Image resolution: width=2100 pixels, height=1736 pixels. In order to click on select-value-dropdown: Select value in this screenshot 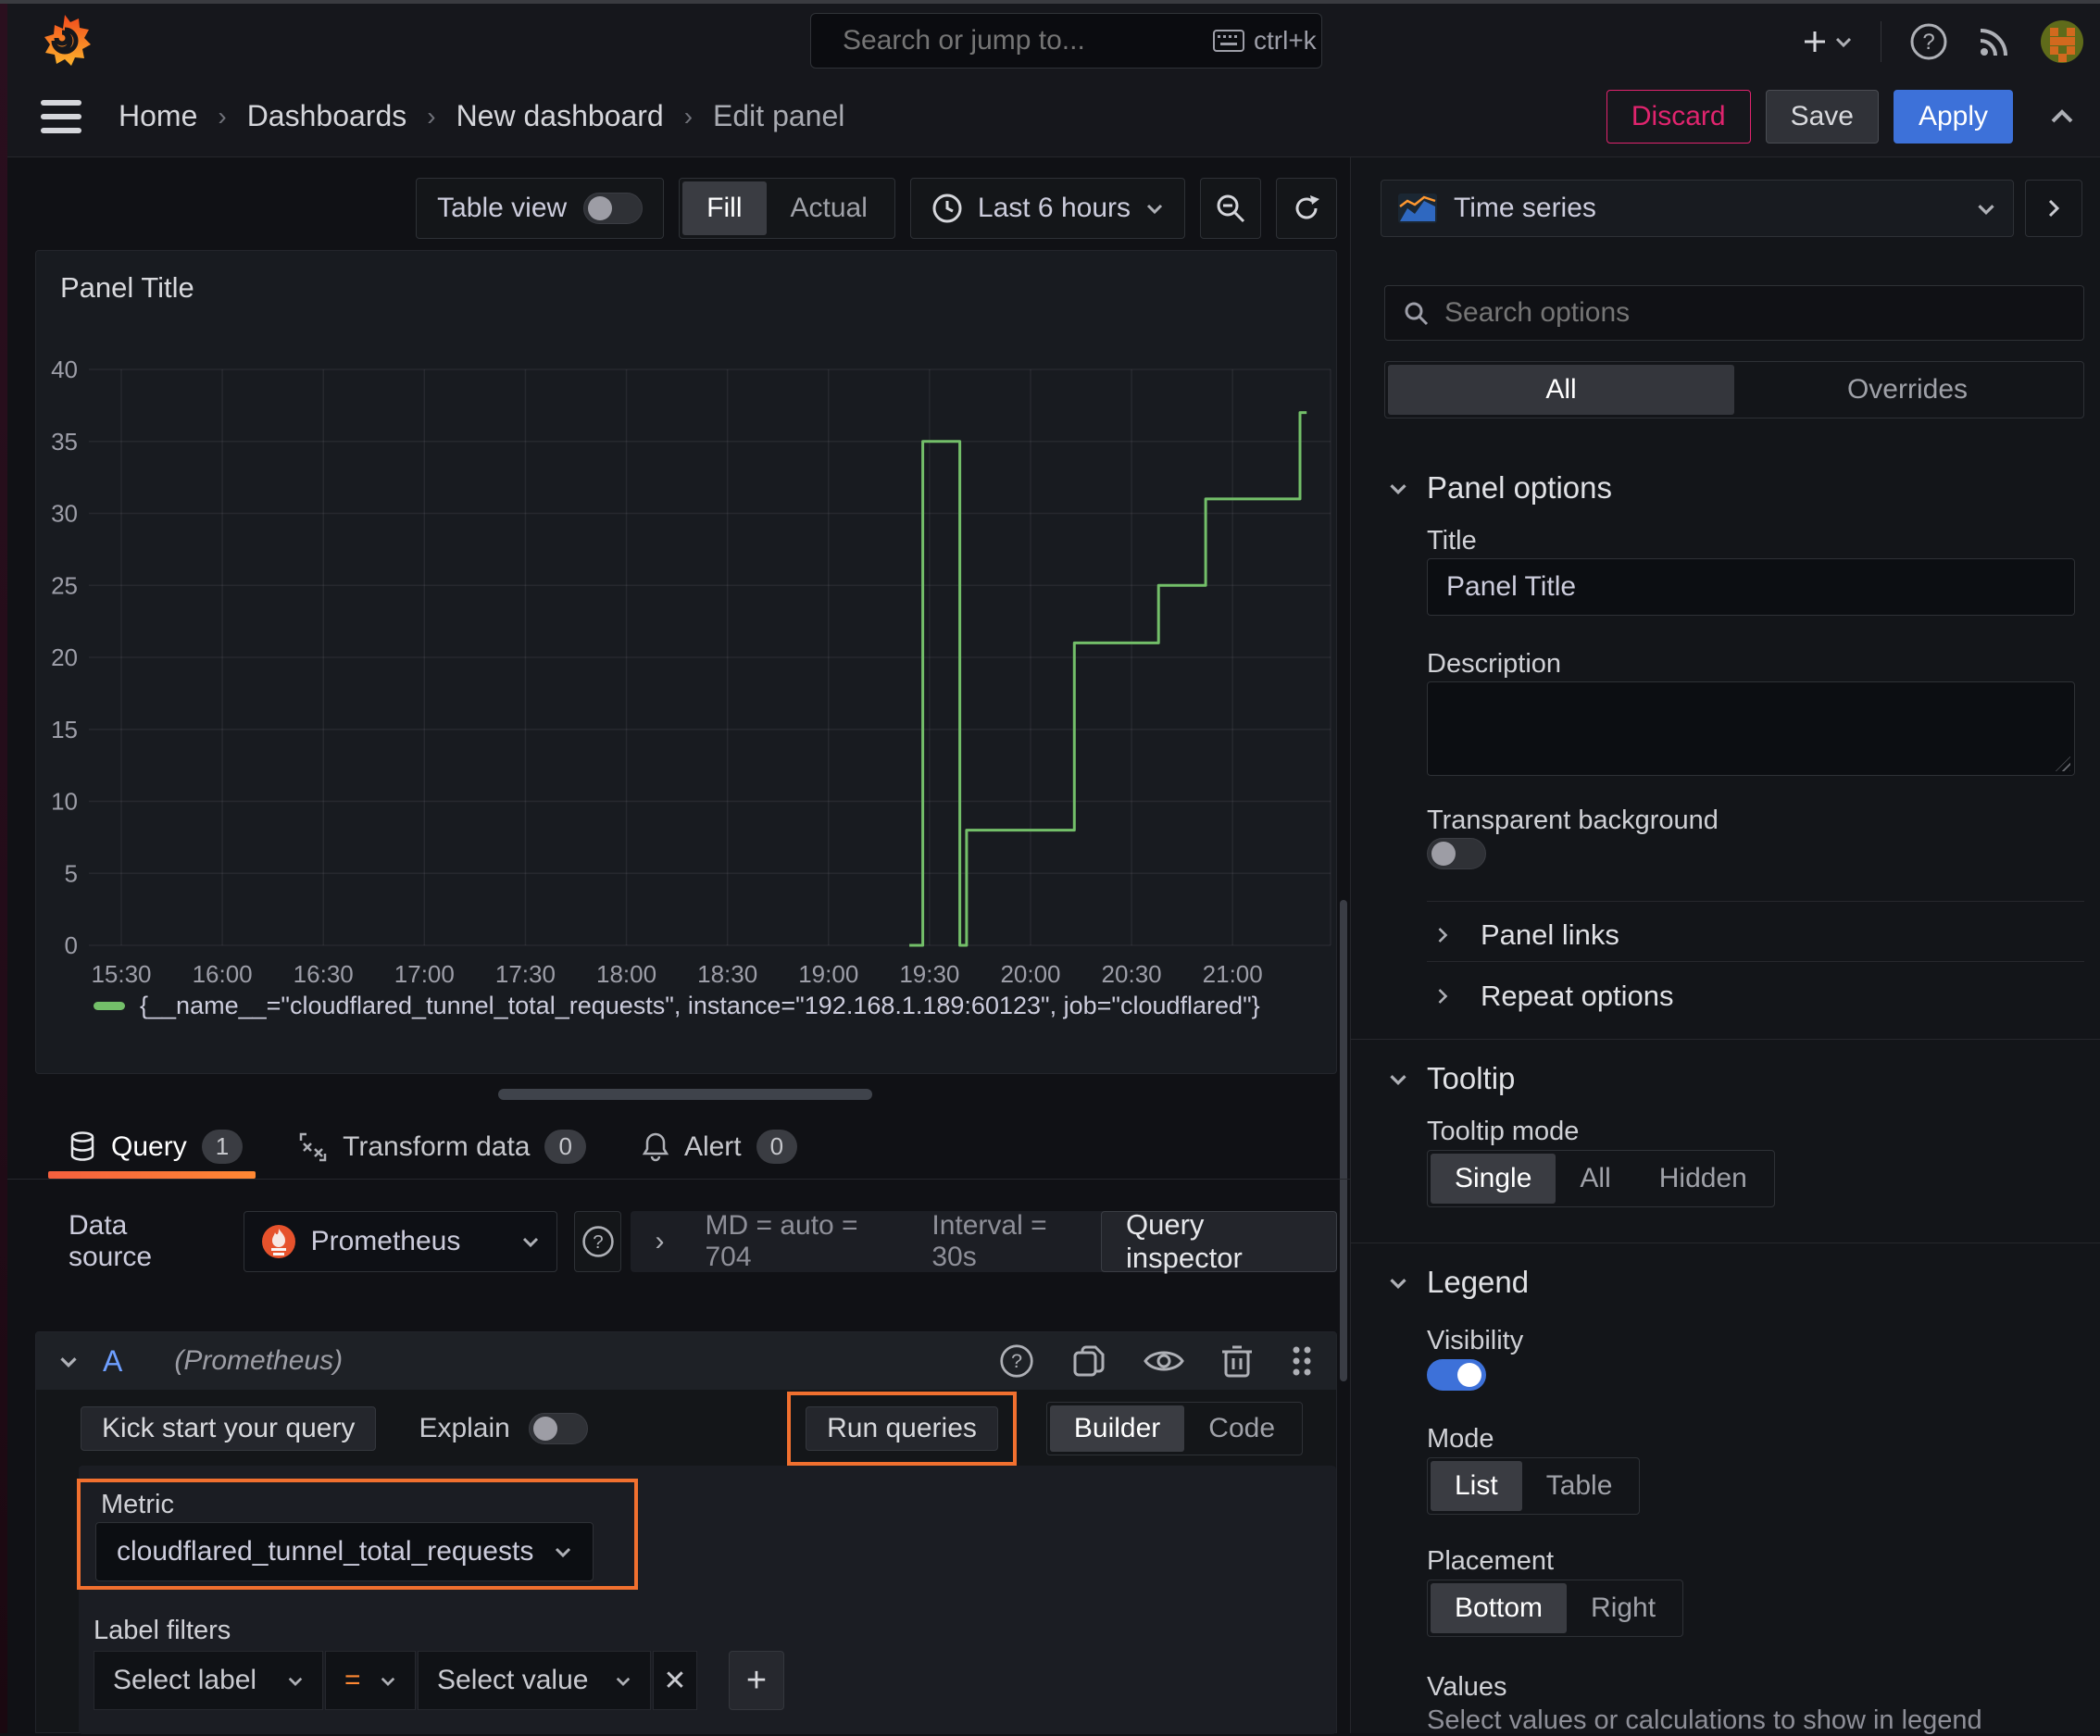, I will do `click(534, 1680)`.